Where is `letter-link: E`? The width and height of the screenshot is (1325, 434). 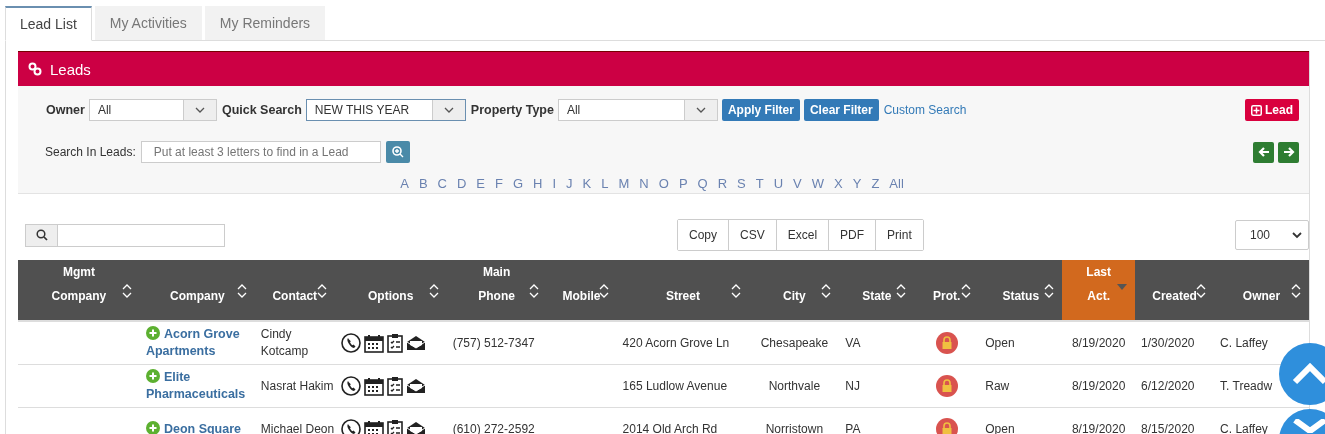
letter-link: E is located at coordinates (480, 183).